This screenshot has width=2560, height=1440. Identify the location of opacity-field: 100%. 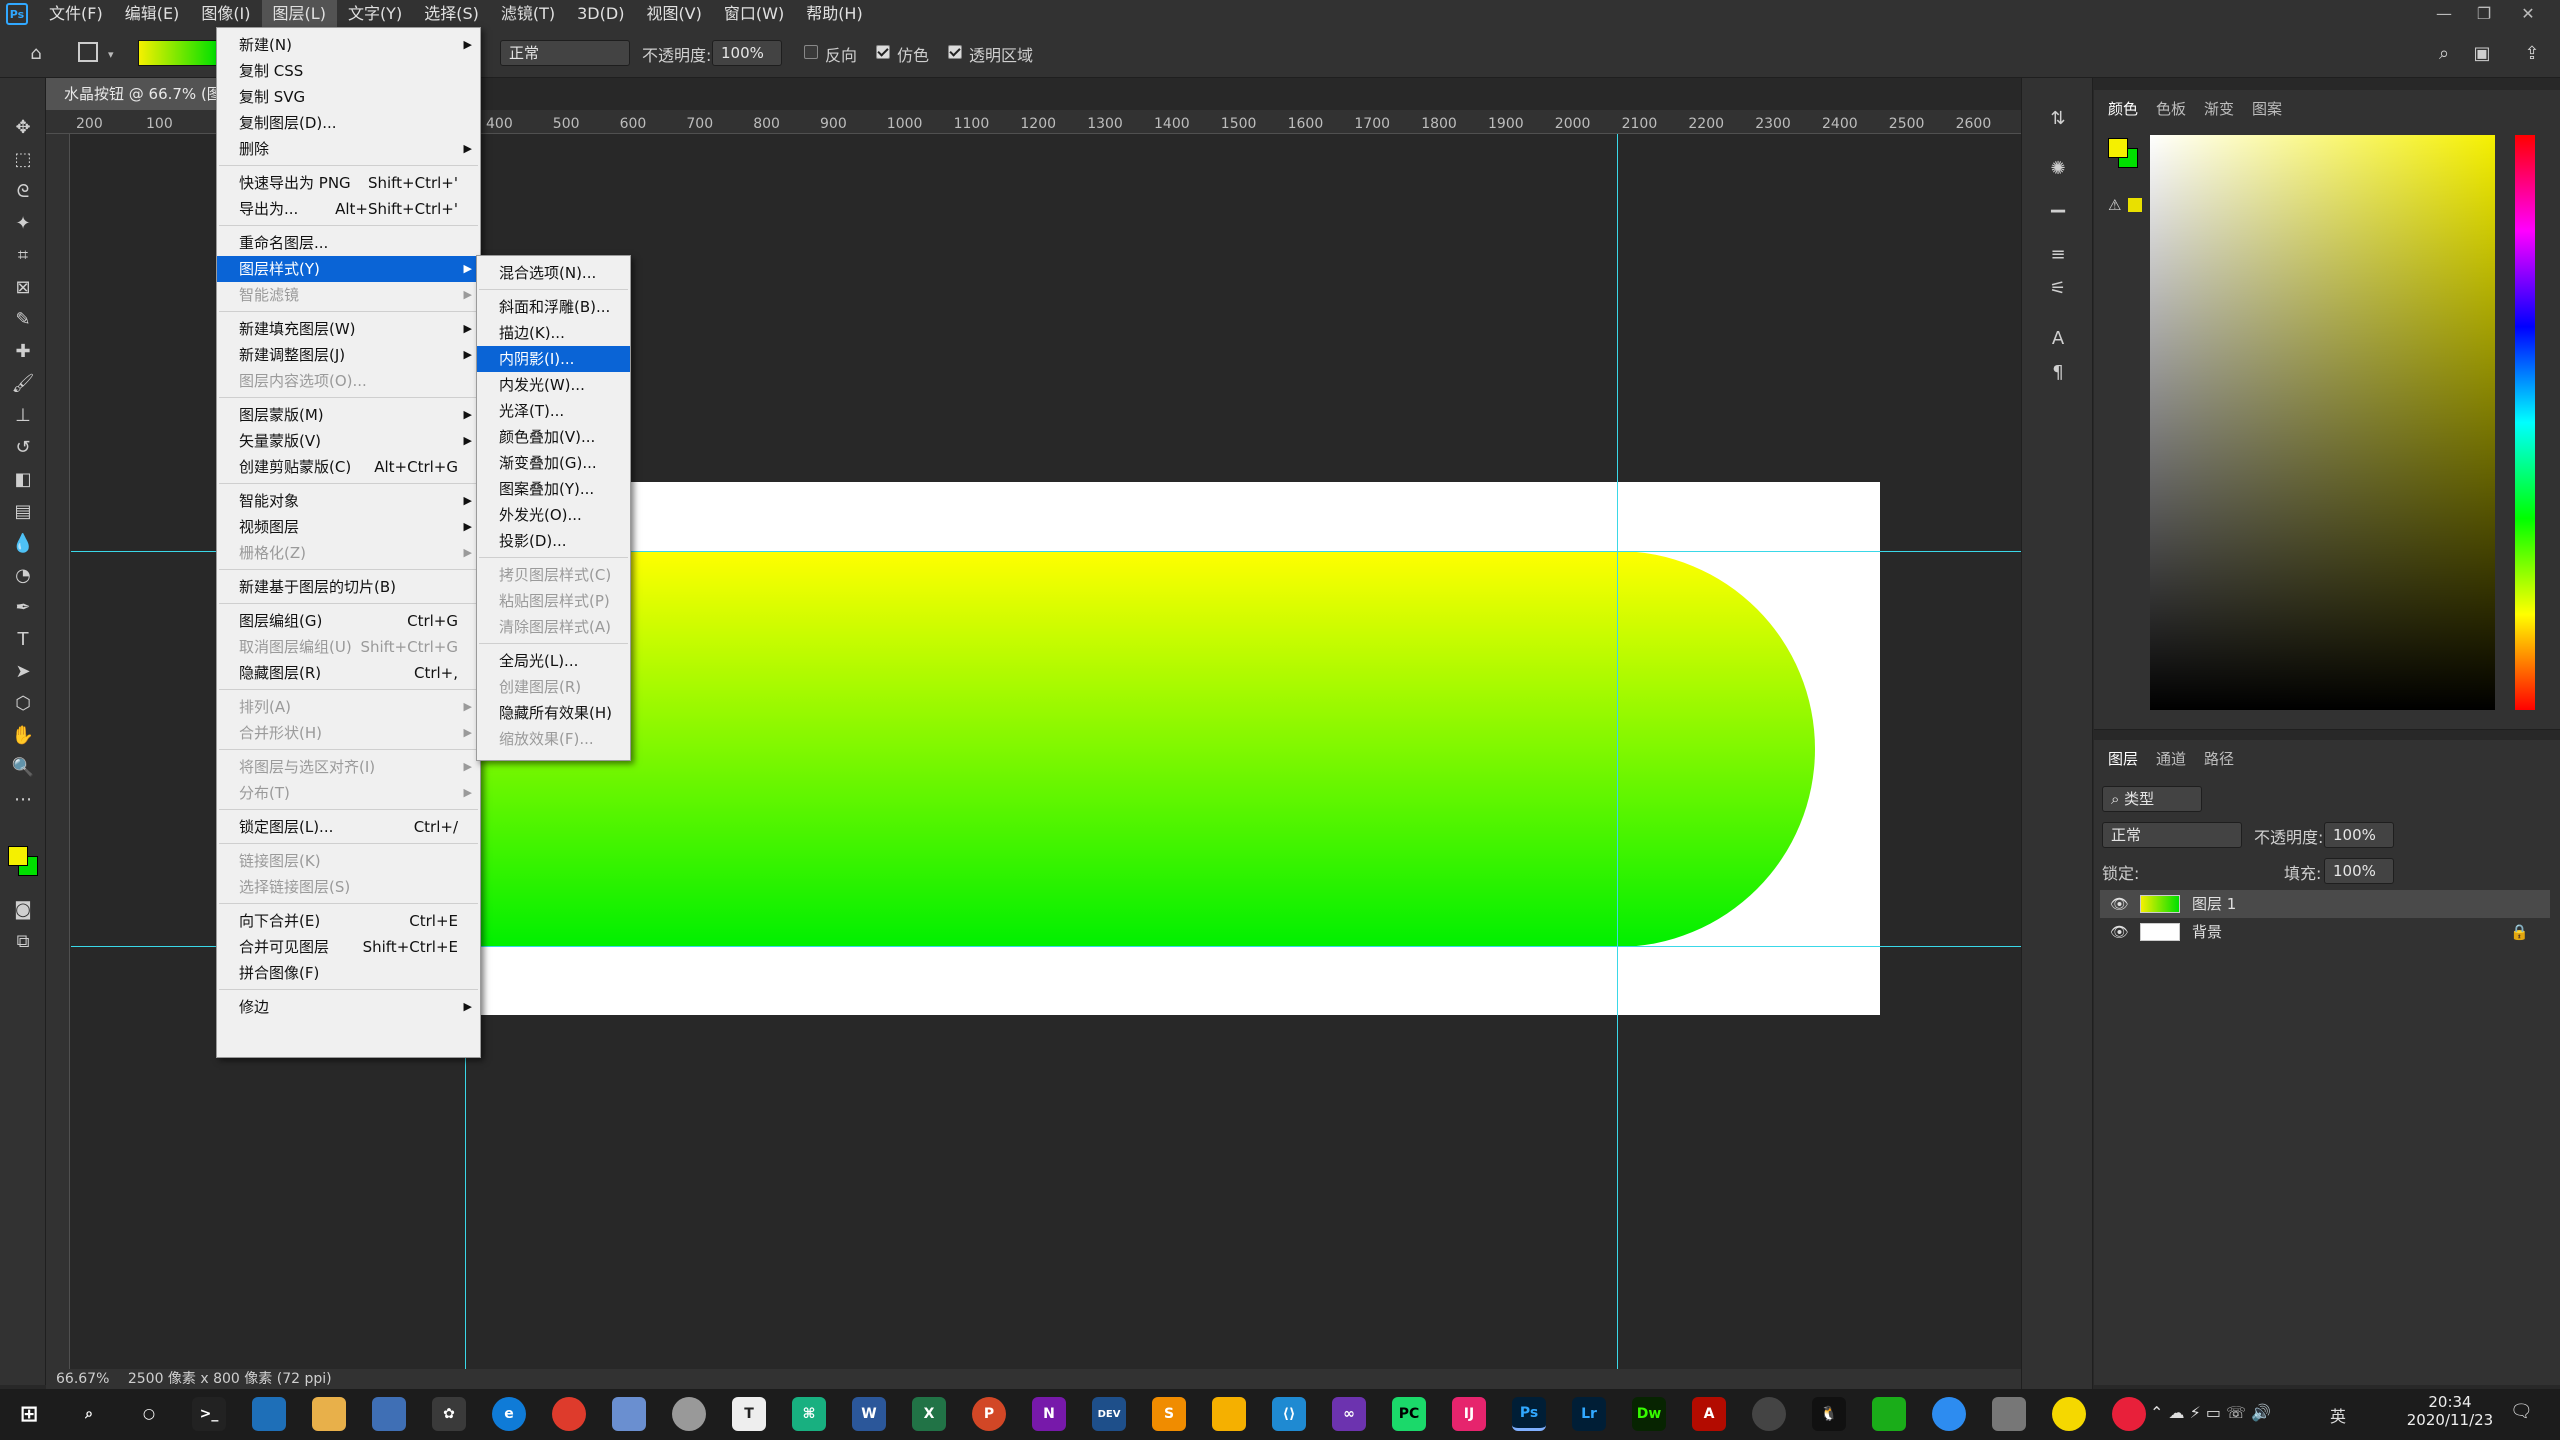
(747, 53).